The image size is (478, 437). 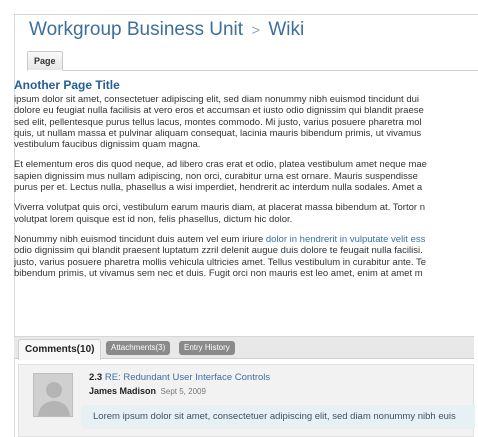 I want to click on user-silhouette-icon, so click(x=53, y=395).